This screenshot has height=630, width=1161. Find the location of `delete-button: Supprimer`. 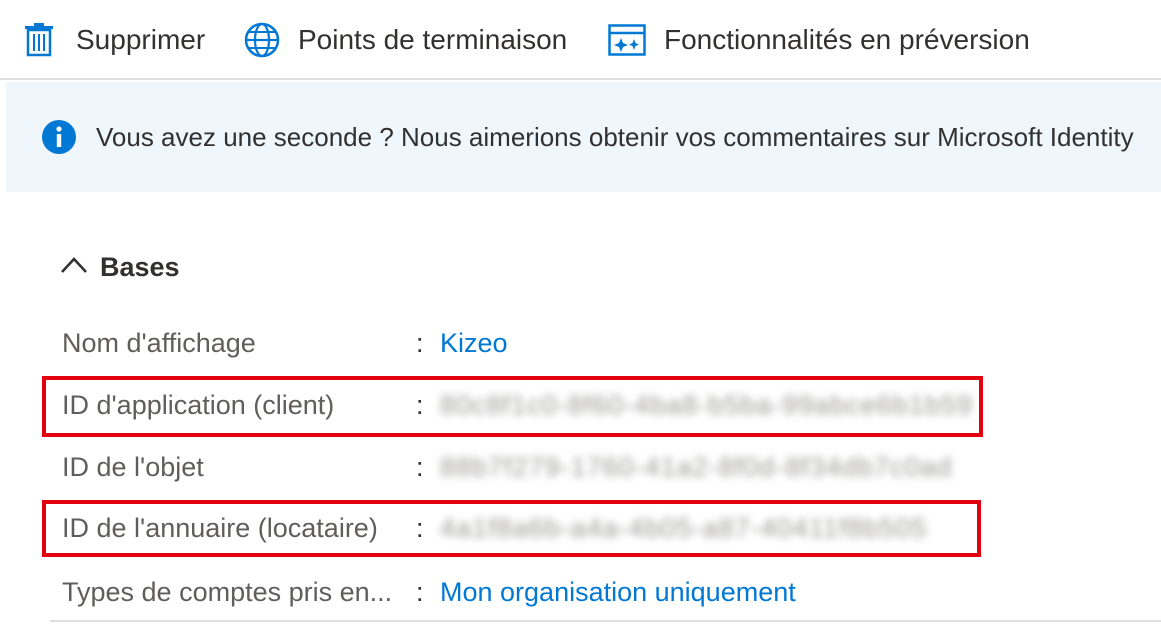

delete-button: Supprimer is located at coordinates (114, 40).